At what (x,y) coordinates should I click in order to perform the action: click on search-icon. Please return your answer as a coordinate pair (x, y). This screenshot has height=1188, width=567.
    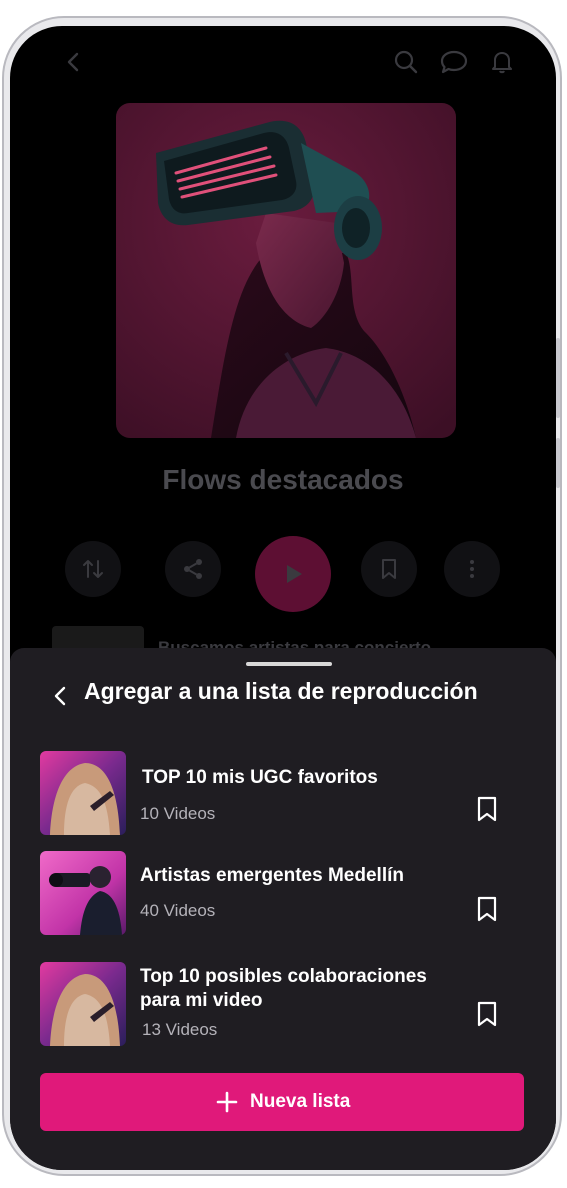
    Looking at the image, I should click on (406, 62).